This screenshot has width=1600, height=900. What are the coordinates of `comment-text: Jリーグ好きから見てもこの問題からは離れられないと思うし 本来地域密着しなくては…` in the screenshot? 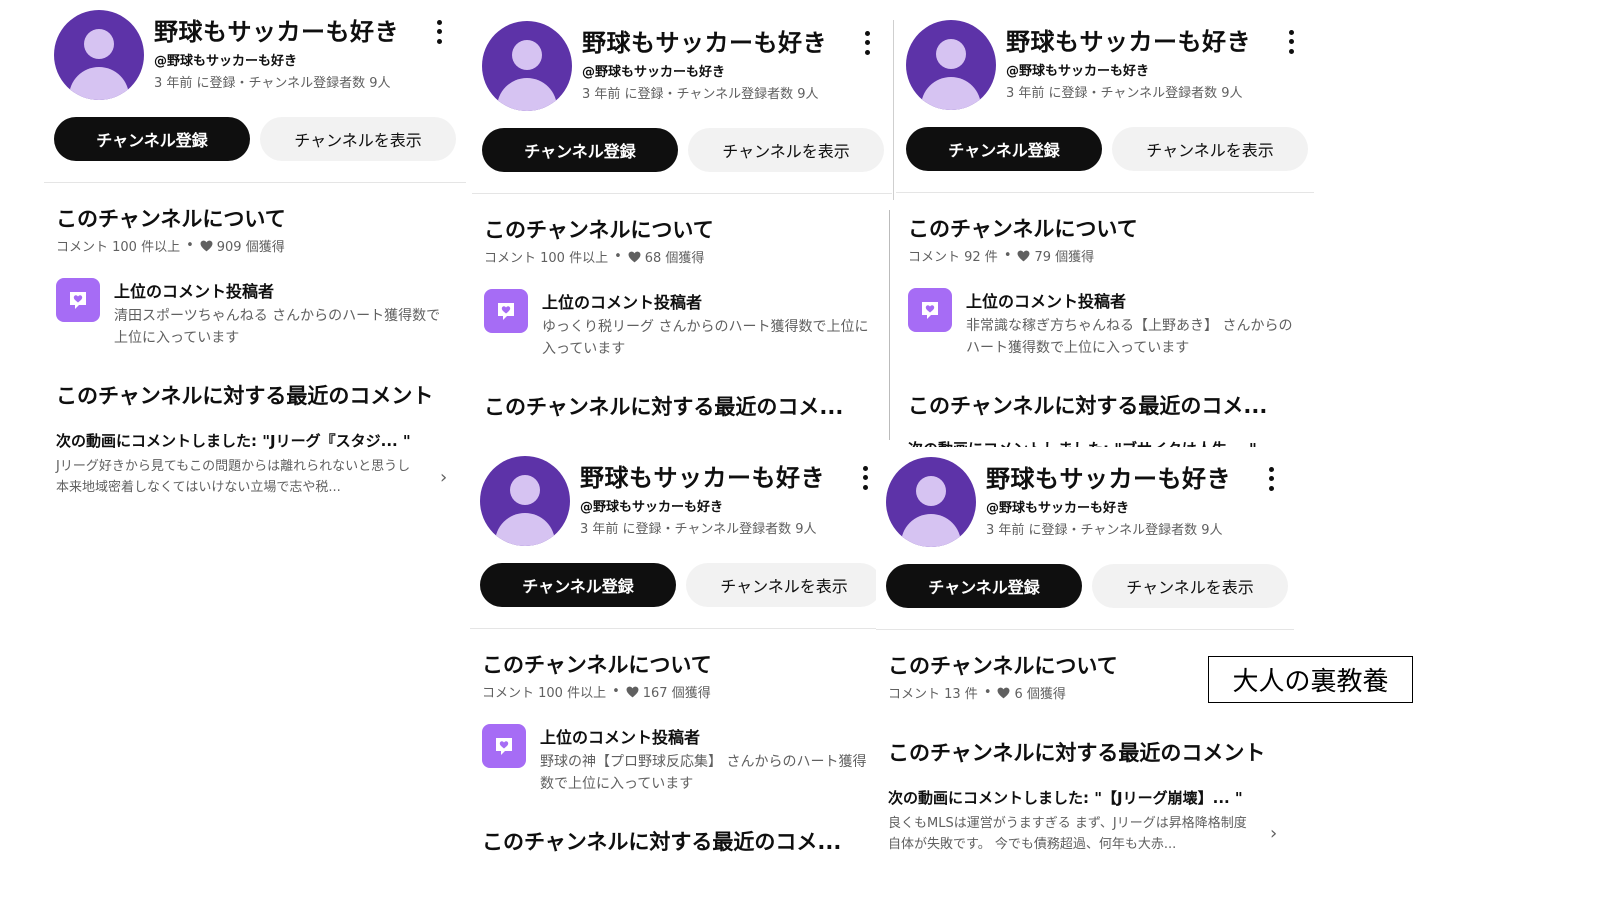 It's located at (241, 477).